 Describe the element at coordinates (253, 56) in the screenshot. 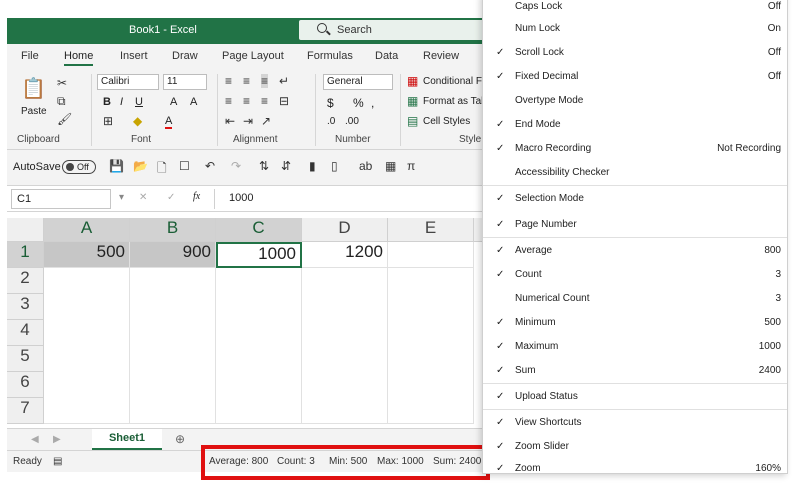

I see `tab-page-layout: Page Layout` at that location.